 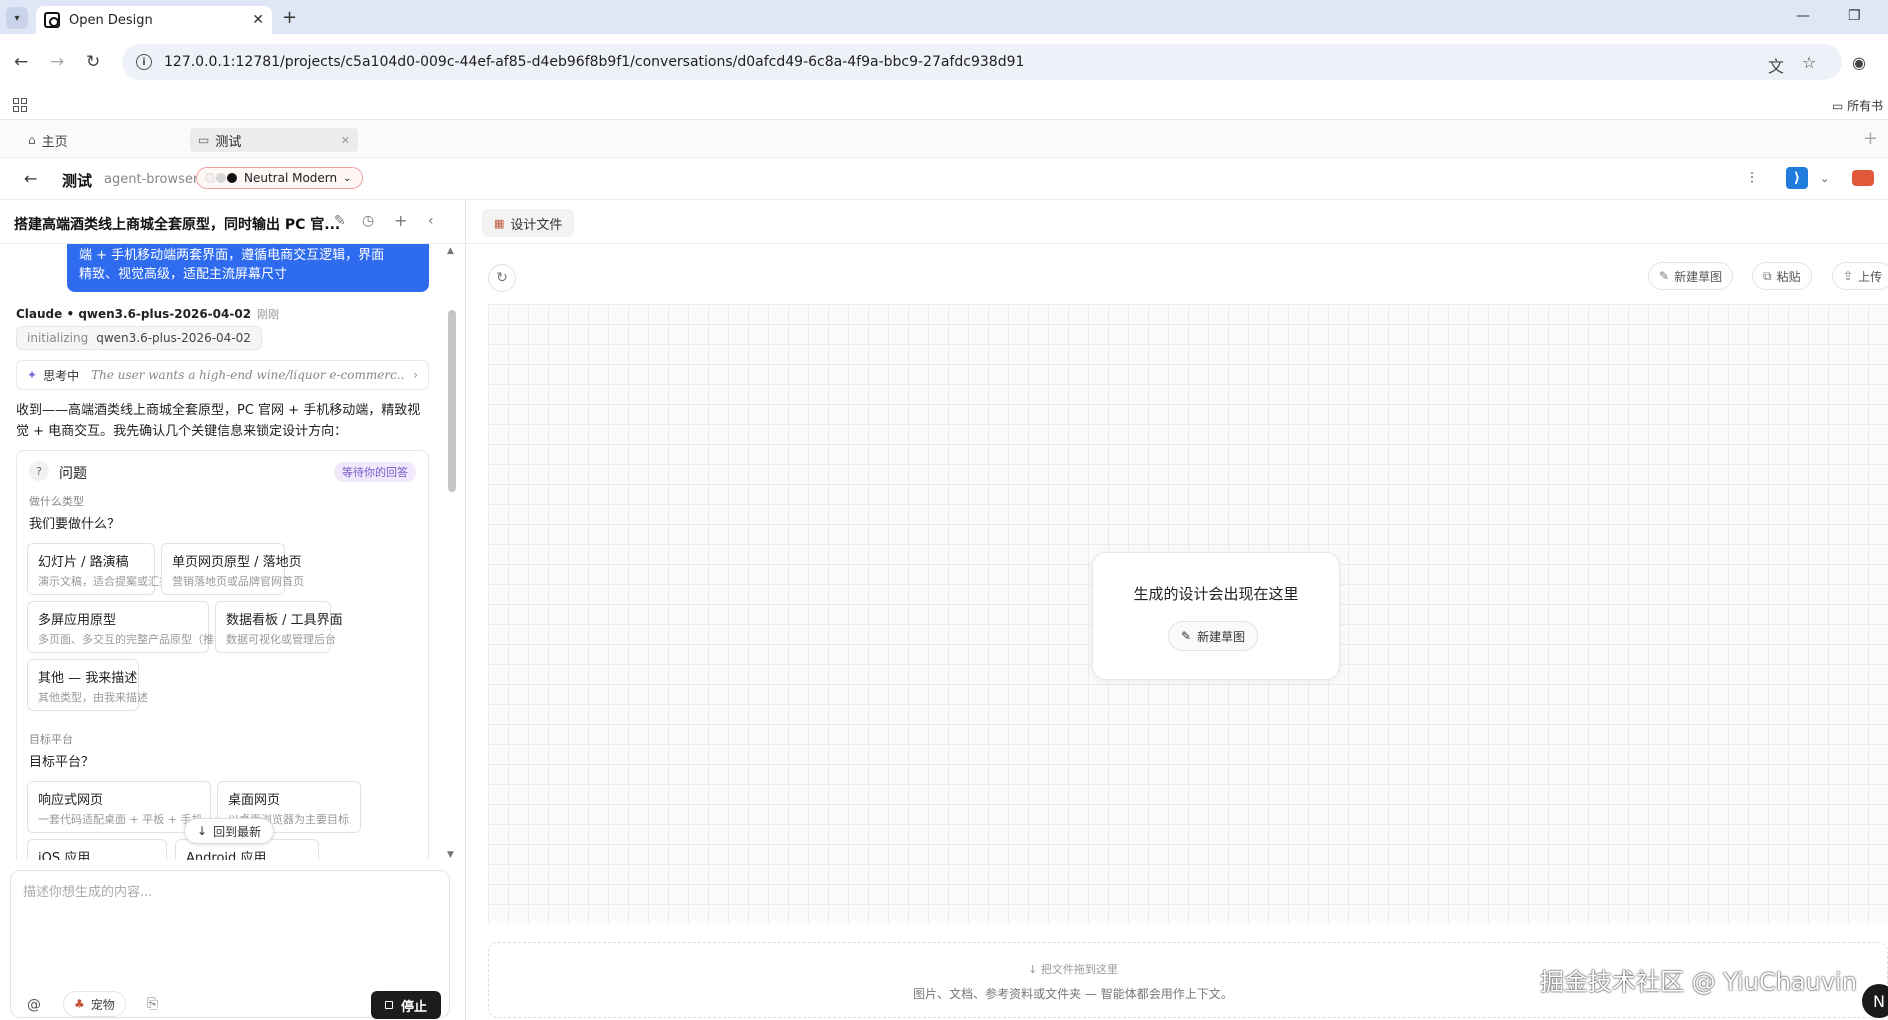 I want to click on question-title: 问题, so click(x=73, y=474).